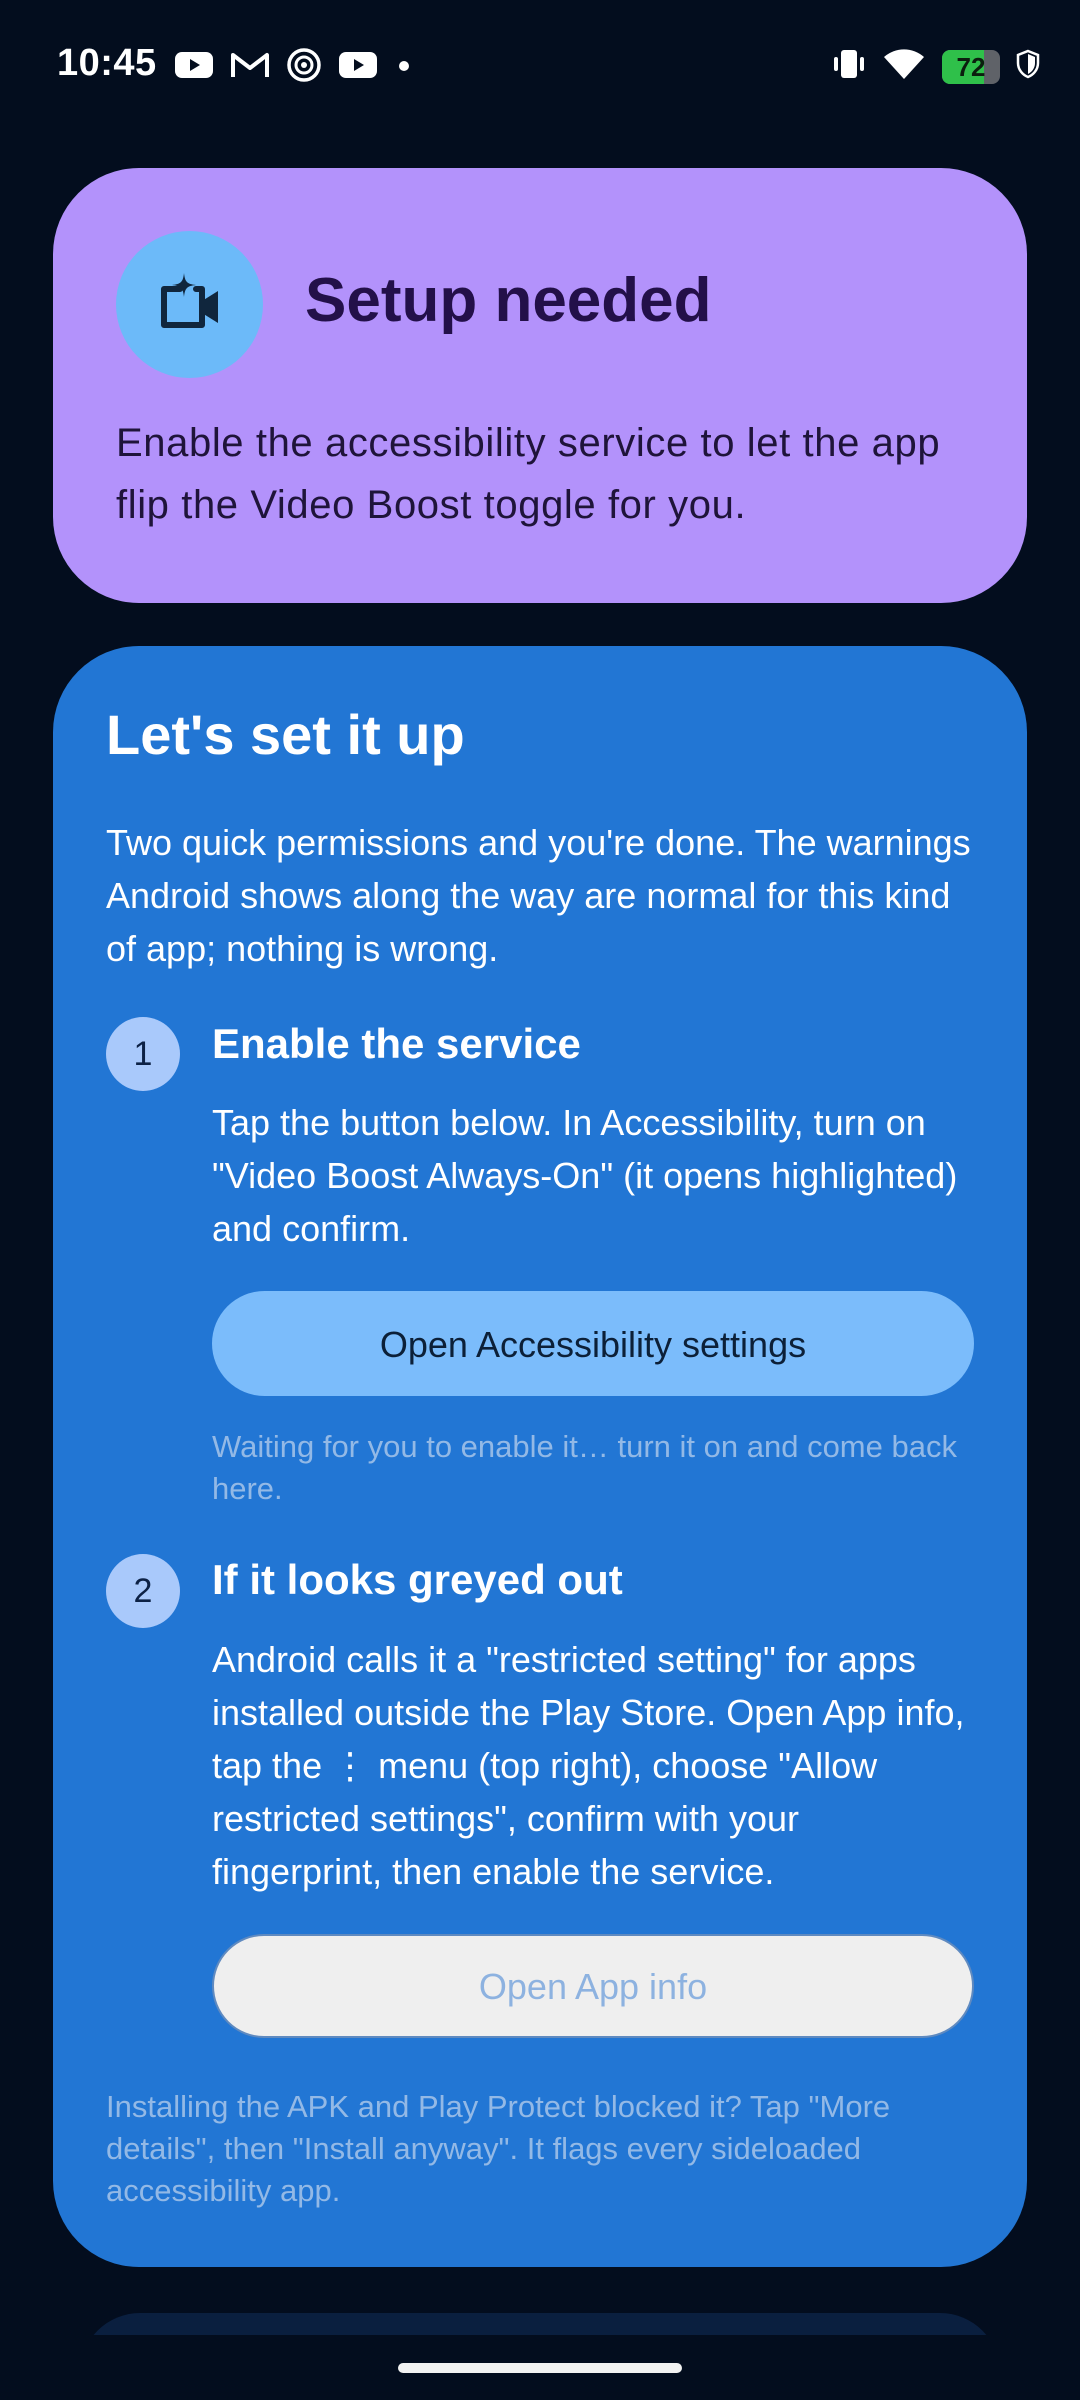 The image size is (1080, 2400). What do you see at coordinates (250, 67) in the screenshot?
I see `gmail-icon` at bounding box center [250, 67].